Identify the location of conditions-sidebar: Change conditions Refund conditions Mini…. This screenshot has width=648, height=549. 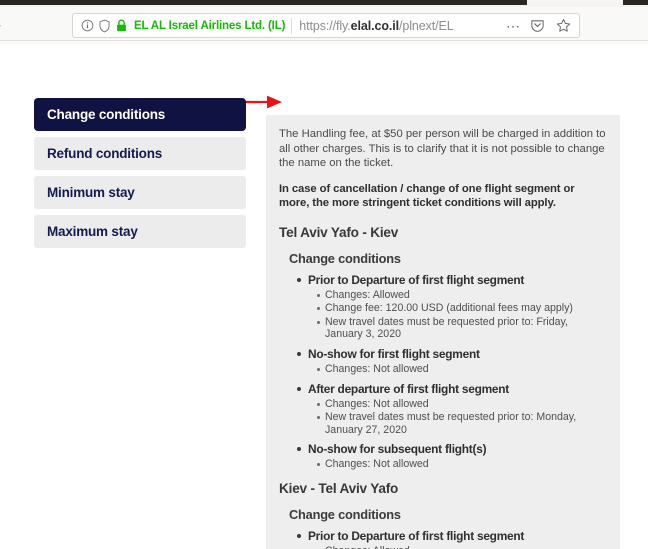
(140, 176).